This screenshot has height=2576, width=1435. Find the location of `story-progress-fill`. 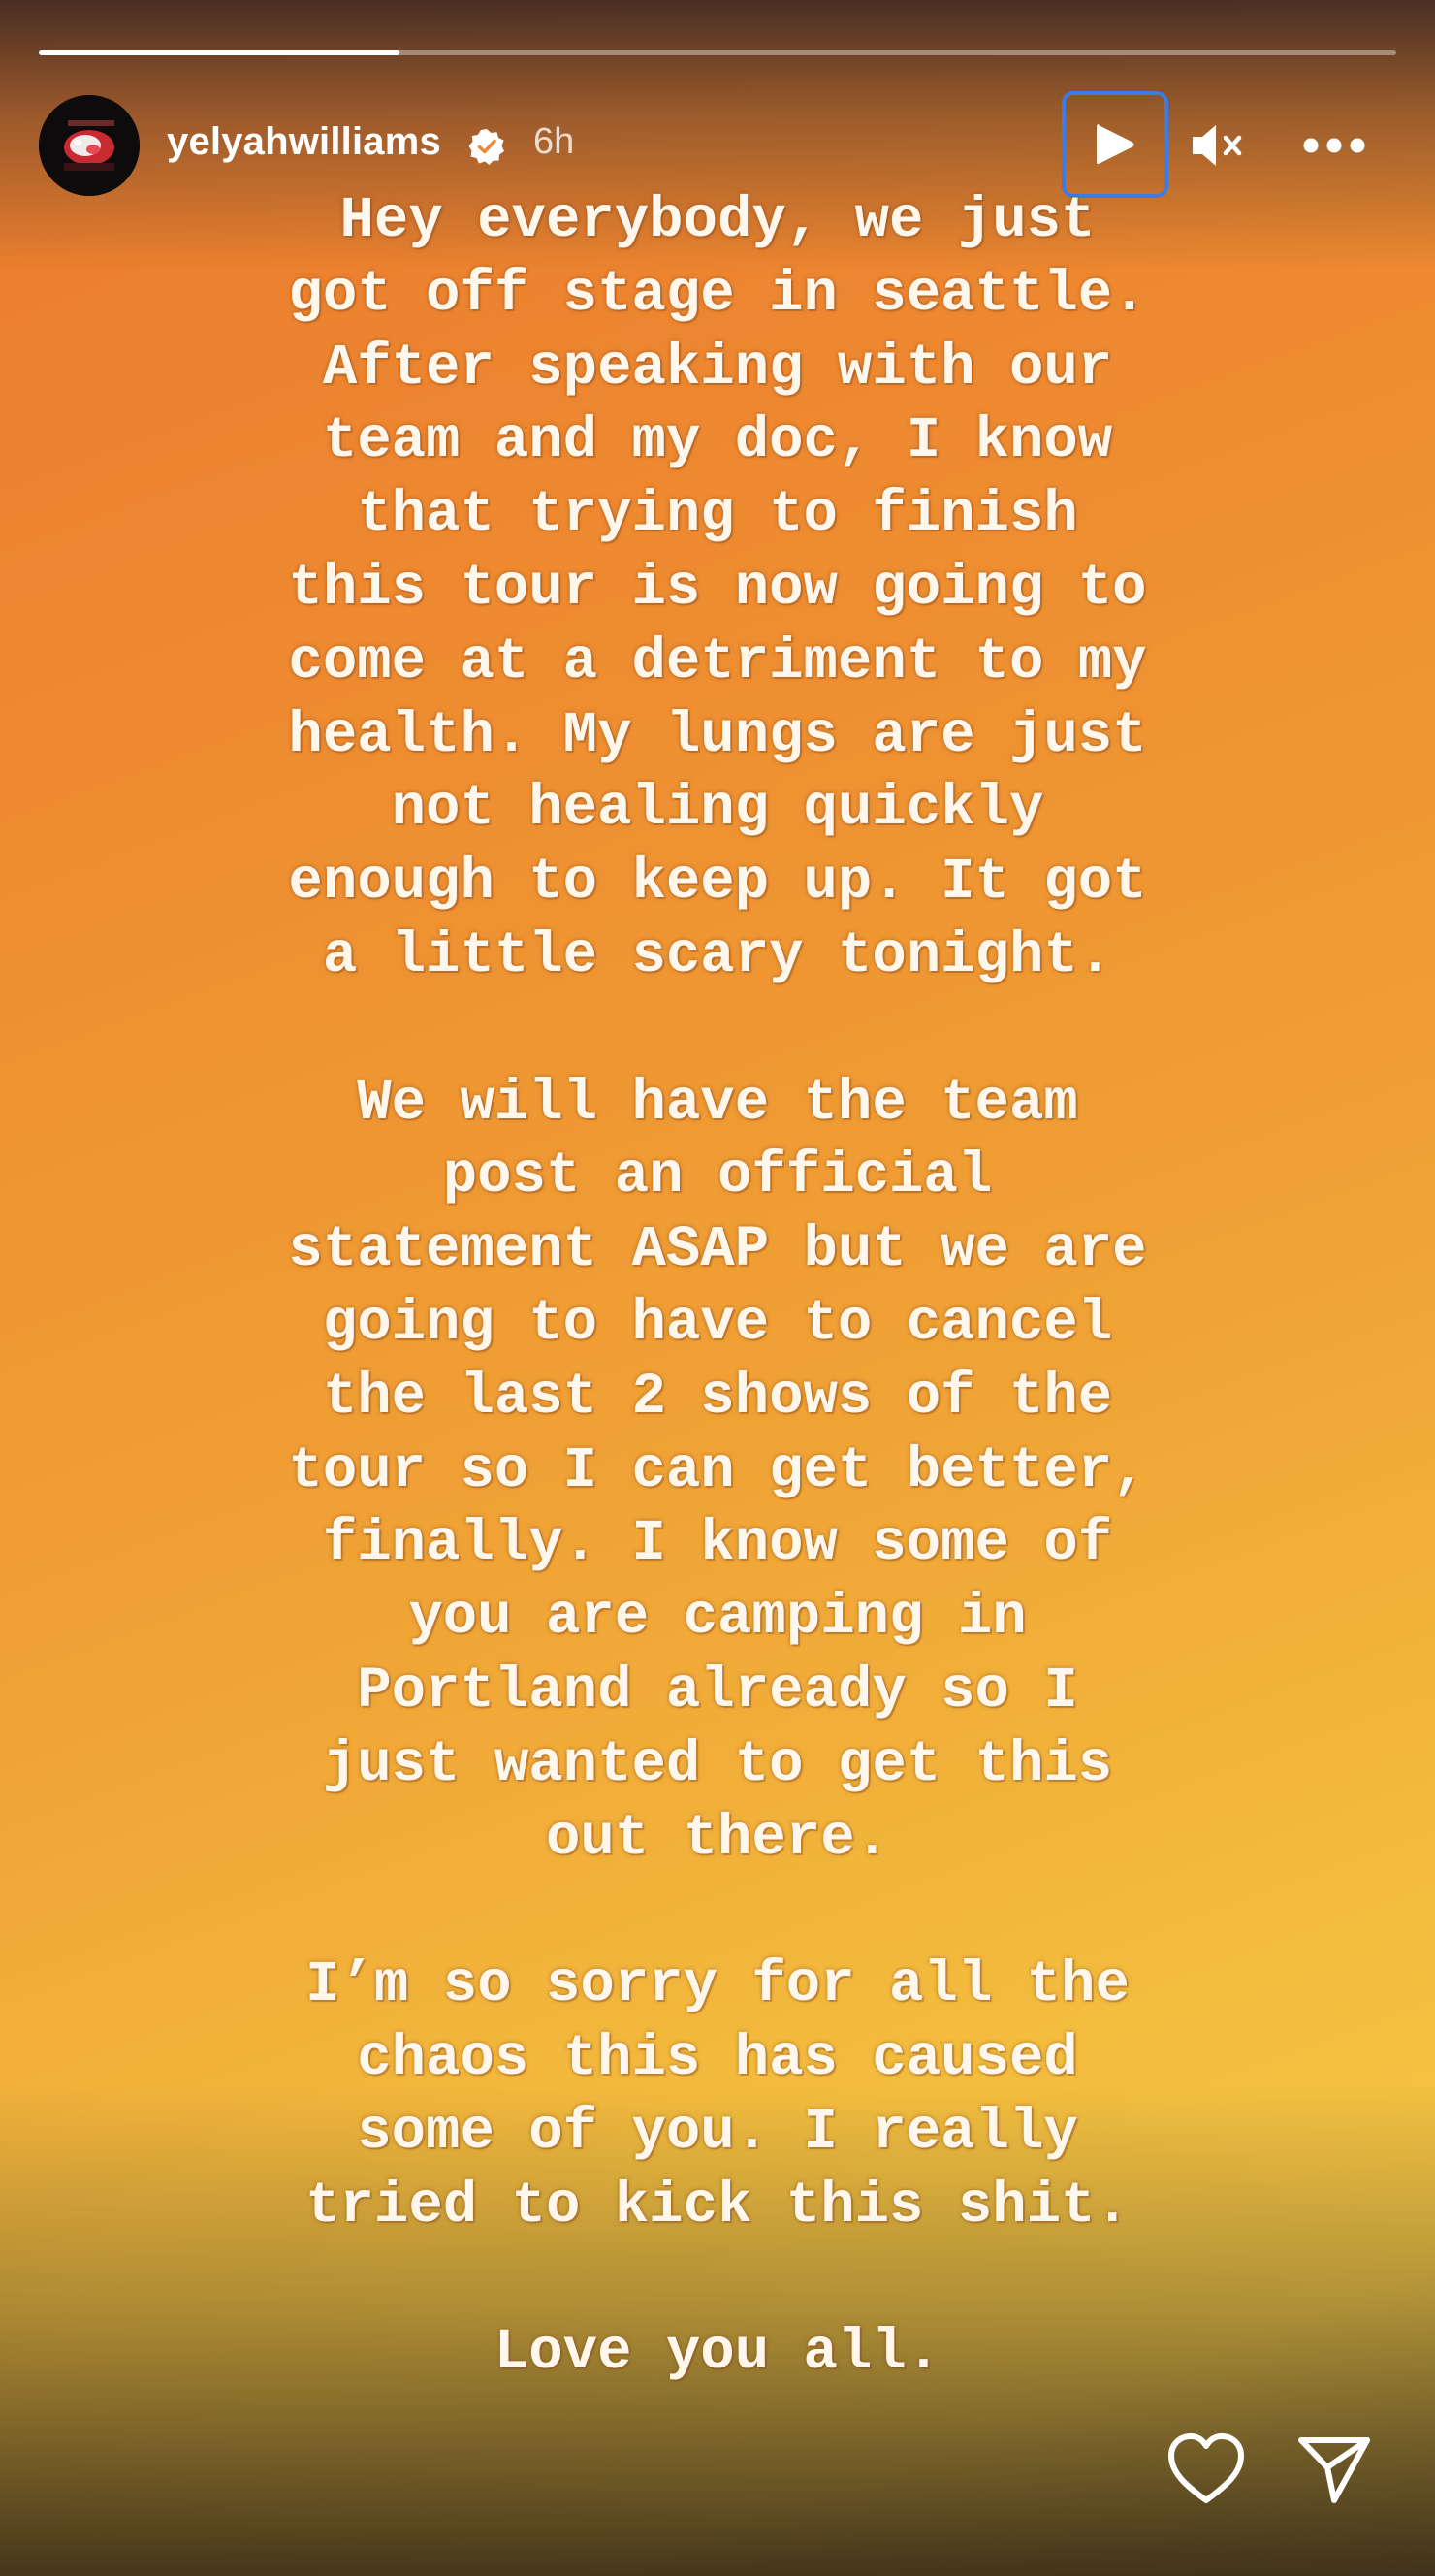

story-progress-fill is located at coordinates (219, 52).